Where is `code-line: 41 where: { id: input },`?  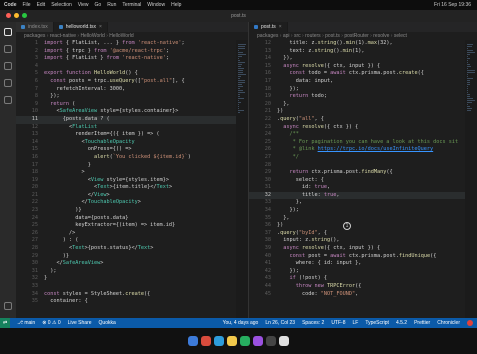 code-line: 41 where: { id: input }, is located at coordinates (363, 264).